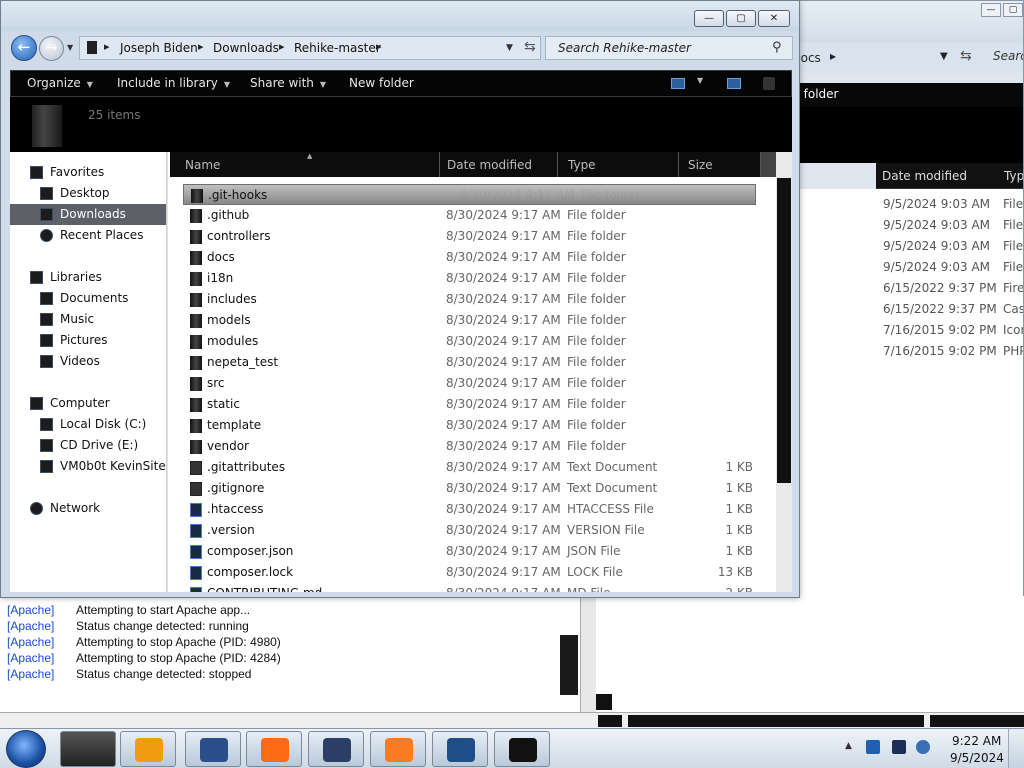  I want to click on nav-item-cd-drive: CD Drive (E:), so click(89, 445).